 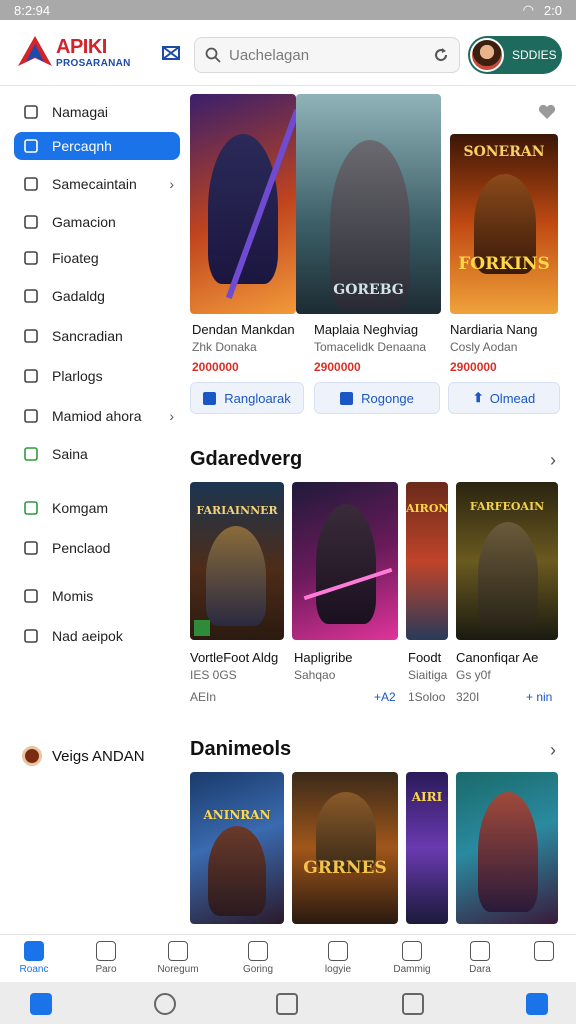 What do you see at coordinates (81, 47) in the screenshot?
I see `logo-text: APIKI` at bounding box center [81, 47].